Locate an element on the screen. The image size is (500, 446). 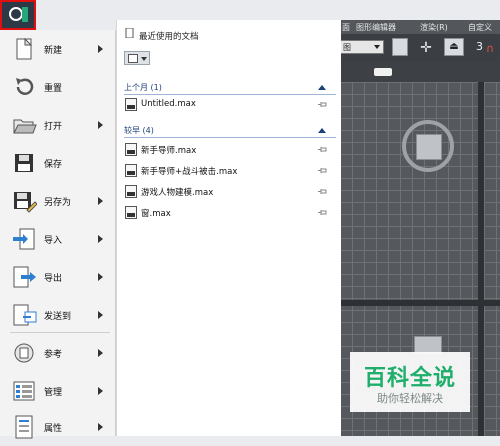
menu-reference-label: 参考 is located at coordinates (53, 354).